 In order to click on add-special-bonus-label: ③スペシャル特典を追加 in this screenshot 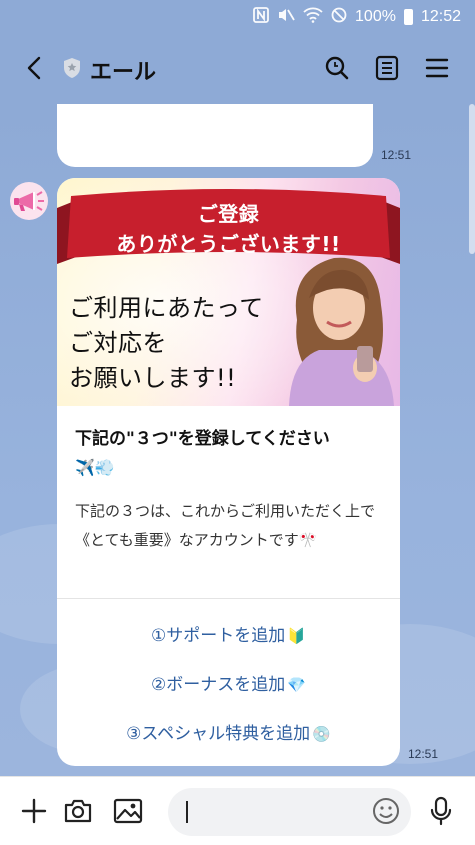, I will do `click(218, 734)`.